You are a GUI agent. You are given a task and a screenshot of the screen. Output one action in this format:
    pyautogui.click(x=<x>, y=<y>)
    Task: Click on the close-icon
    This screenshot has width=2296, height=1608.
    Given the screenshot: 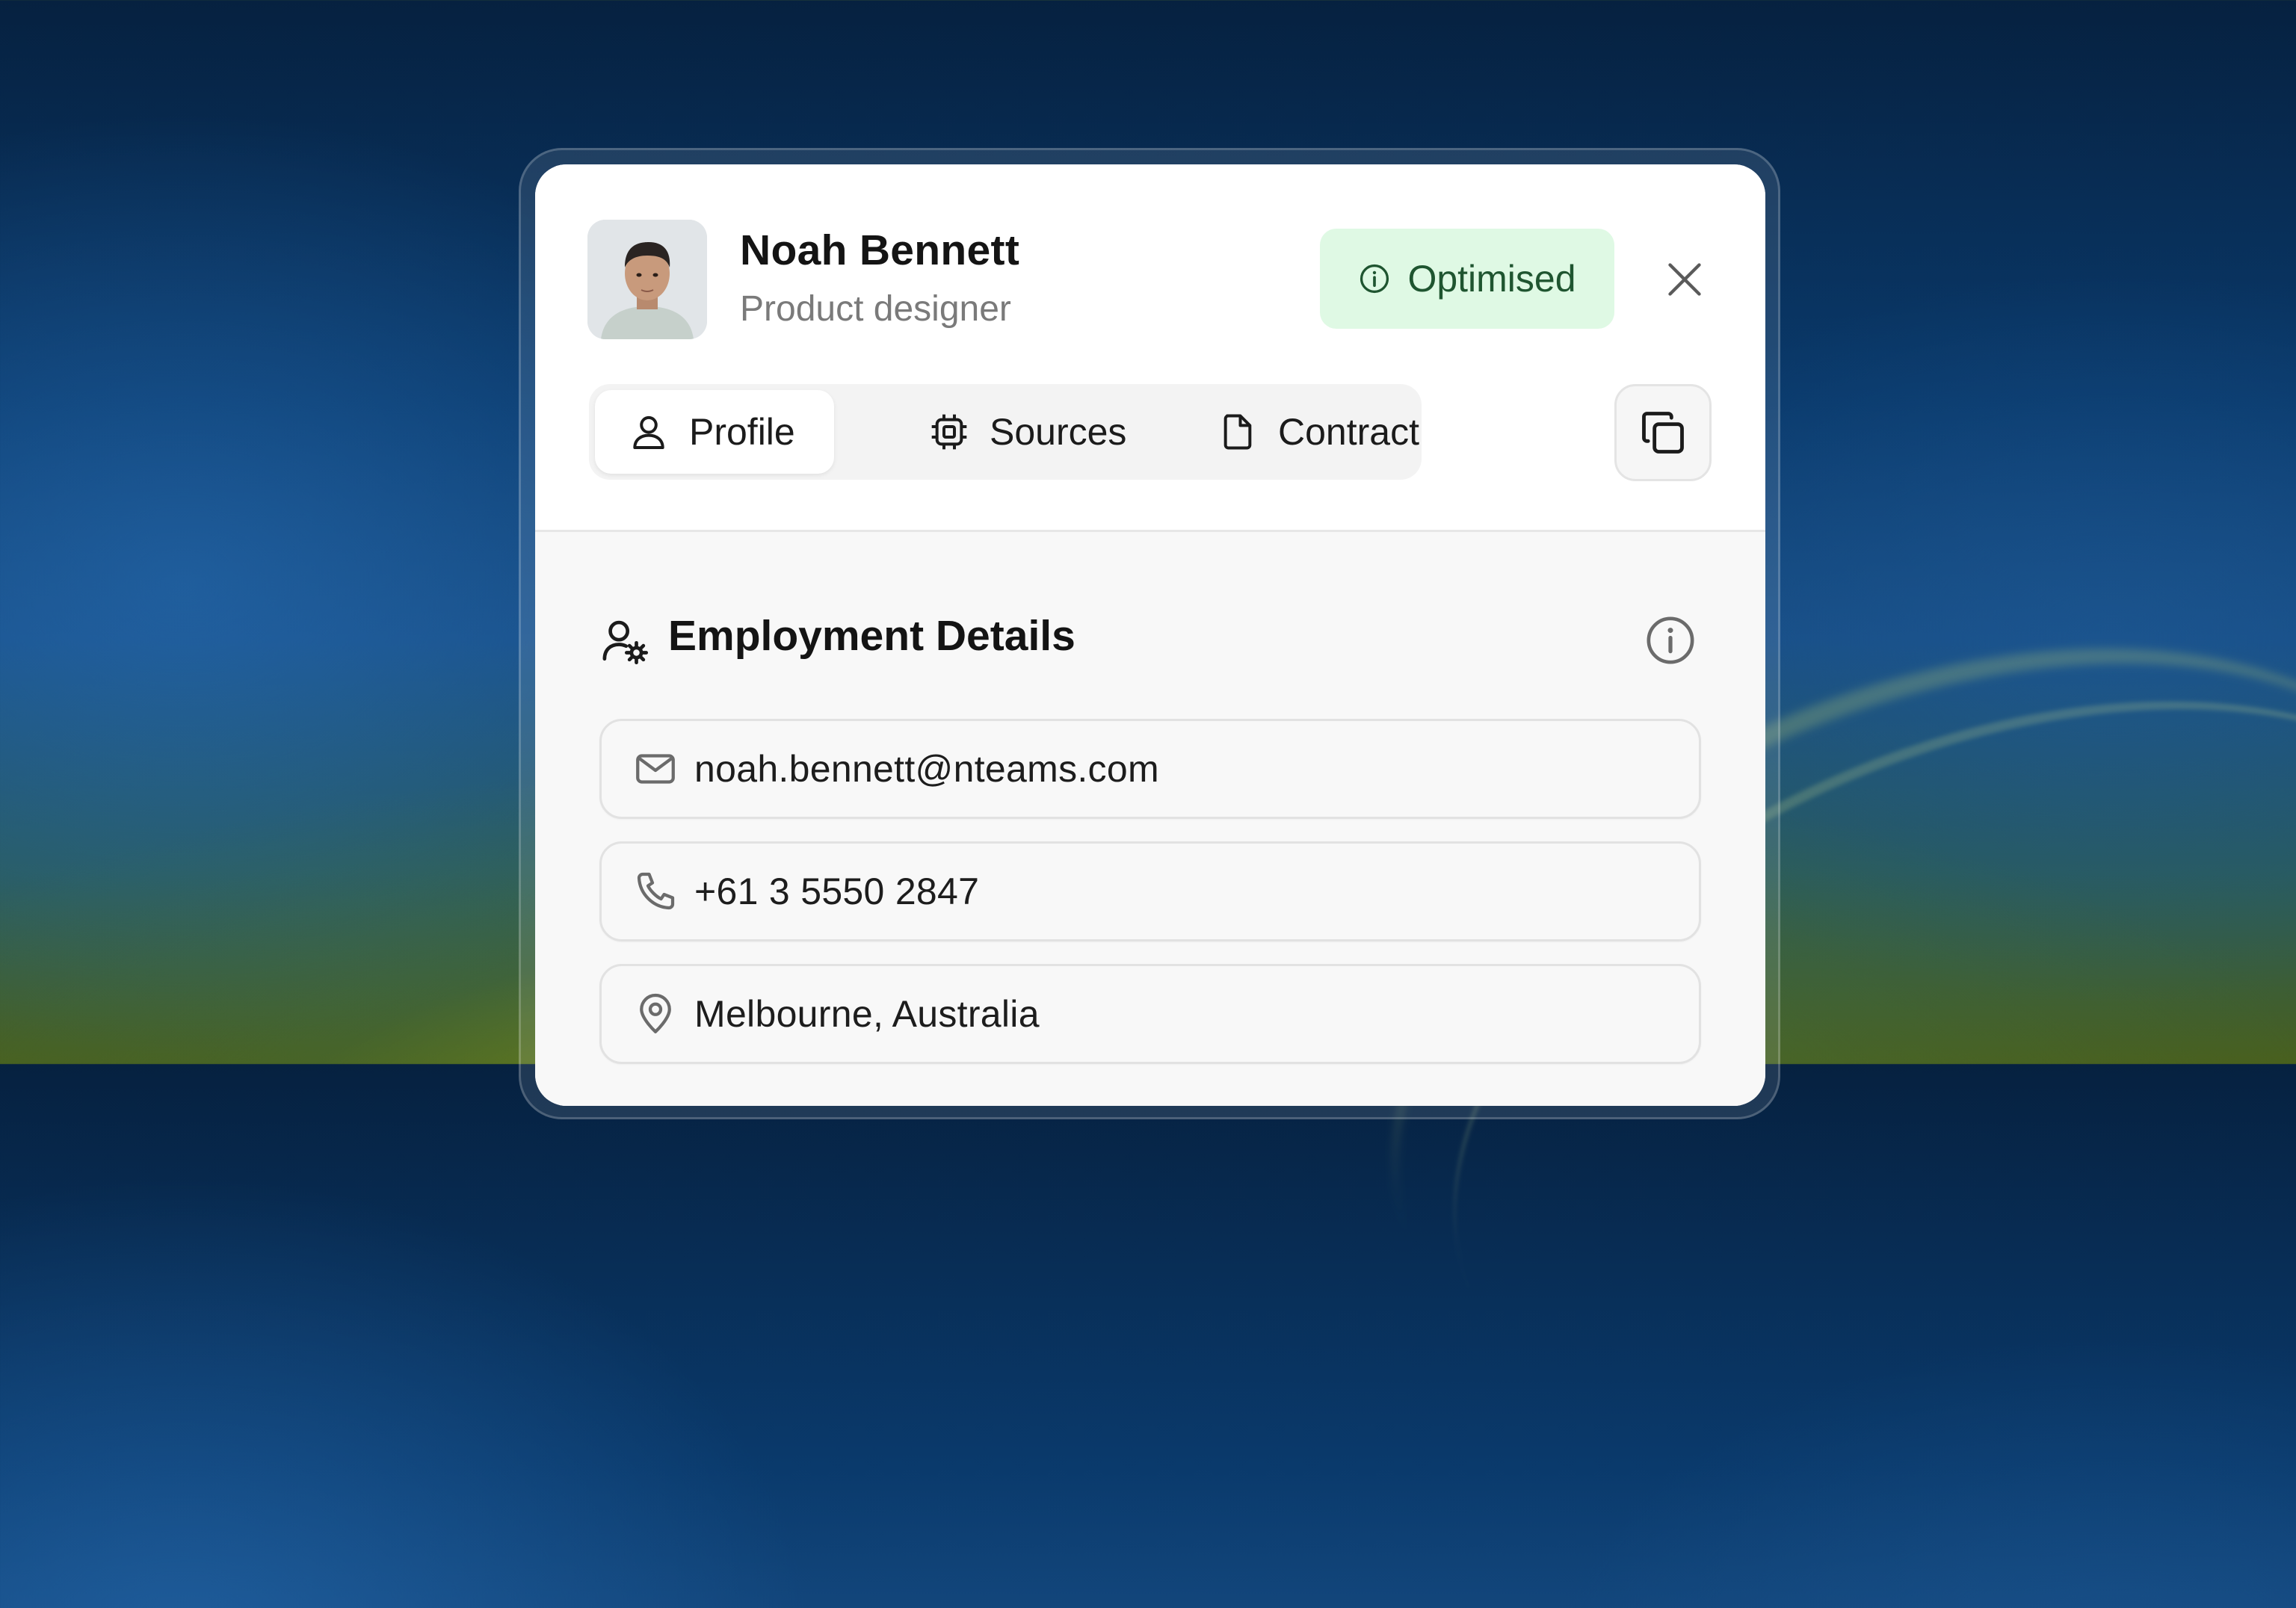 What is the action you would take?
    pyautogui.click(x=1684, y=279)
    